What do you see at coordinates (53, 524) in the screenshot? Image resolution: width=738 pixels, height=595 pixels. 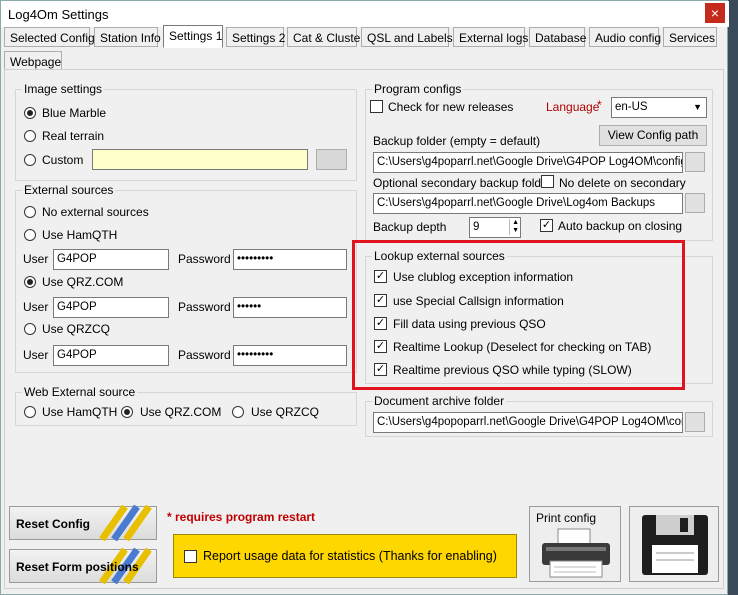 I see `reset-config-label: Reset Config` at bounding box center [53, 524].